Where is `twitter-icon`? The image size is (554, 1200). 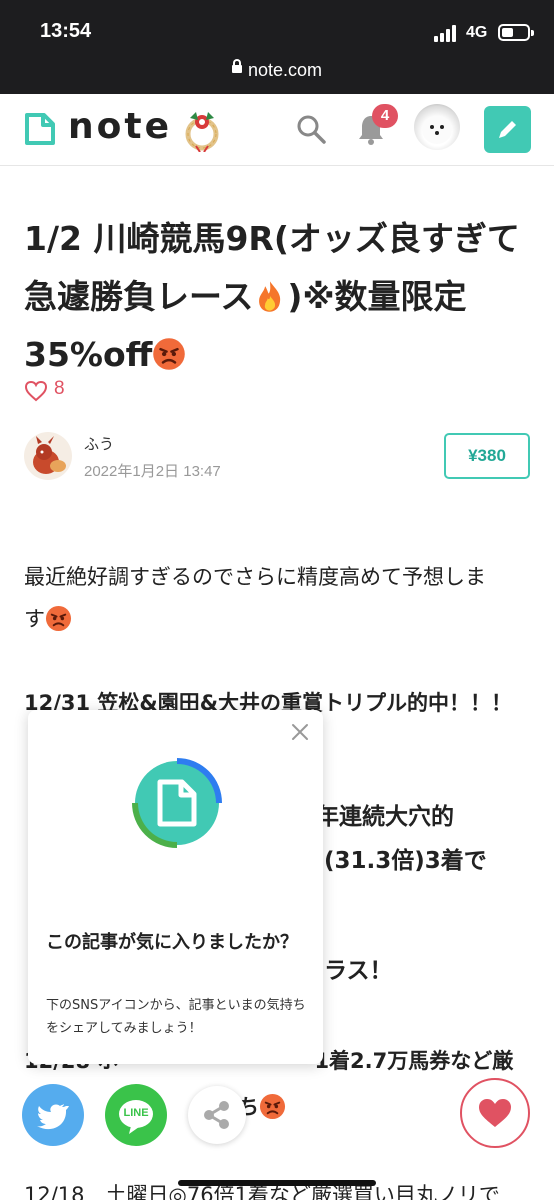
twitter-icon is located at coordinates (53, 1117).